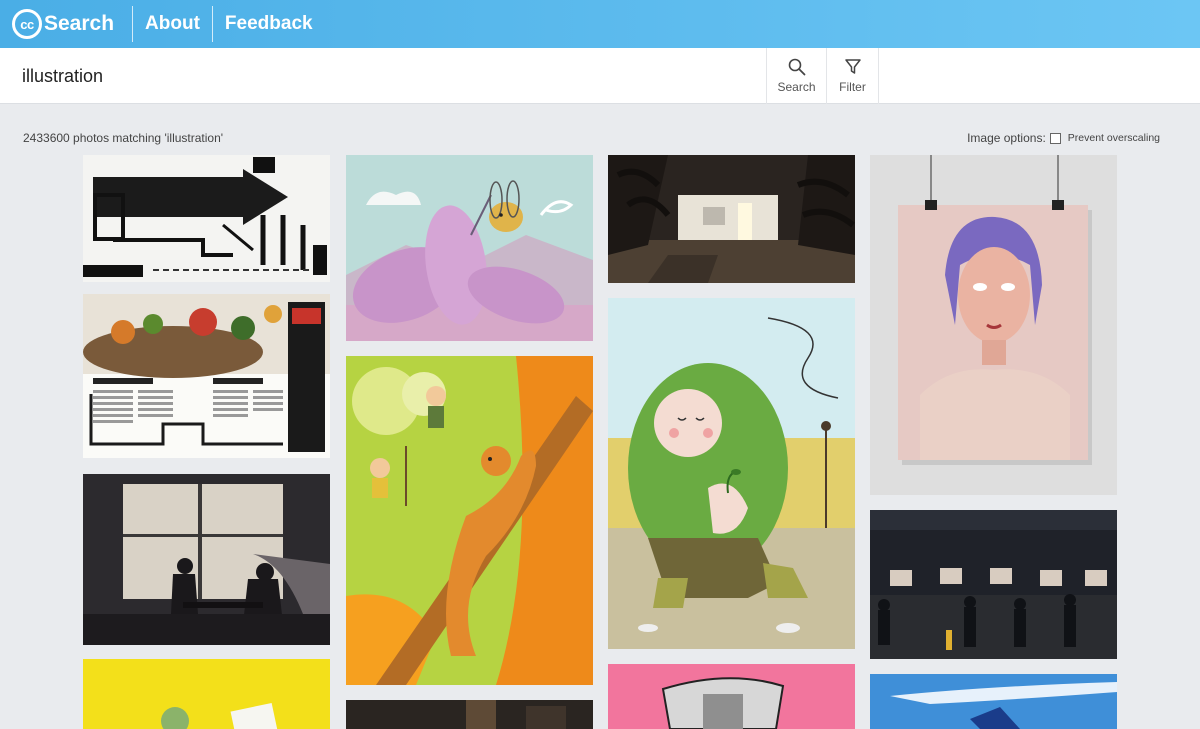 This screenshot has width=1200, height=729. I want to click on image-options-label: Image options:, so click(1006, 138).